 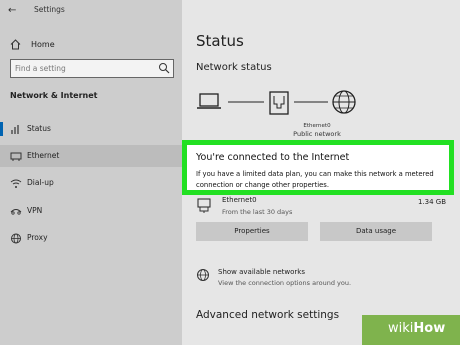 I want to click on sidebar-item-ethernet: Ethernet, so click(x=91, y=156).